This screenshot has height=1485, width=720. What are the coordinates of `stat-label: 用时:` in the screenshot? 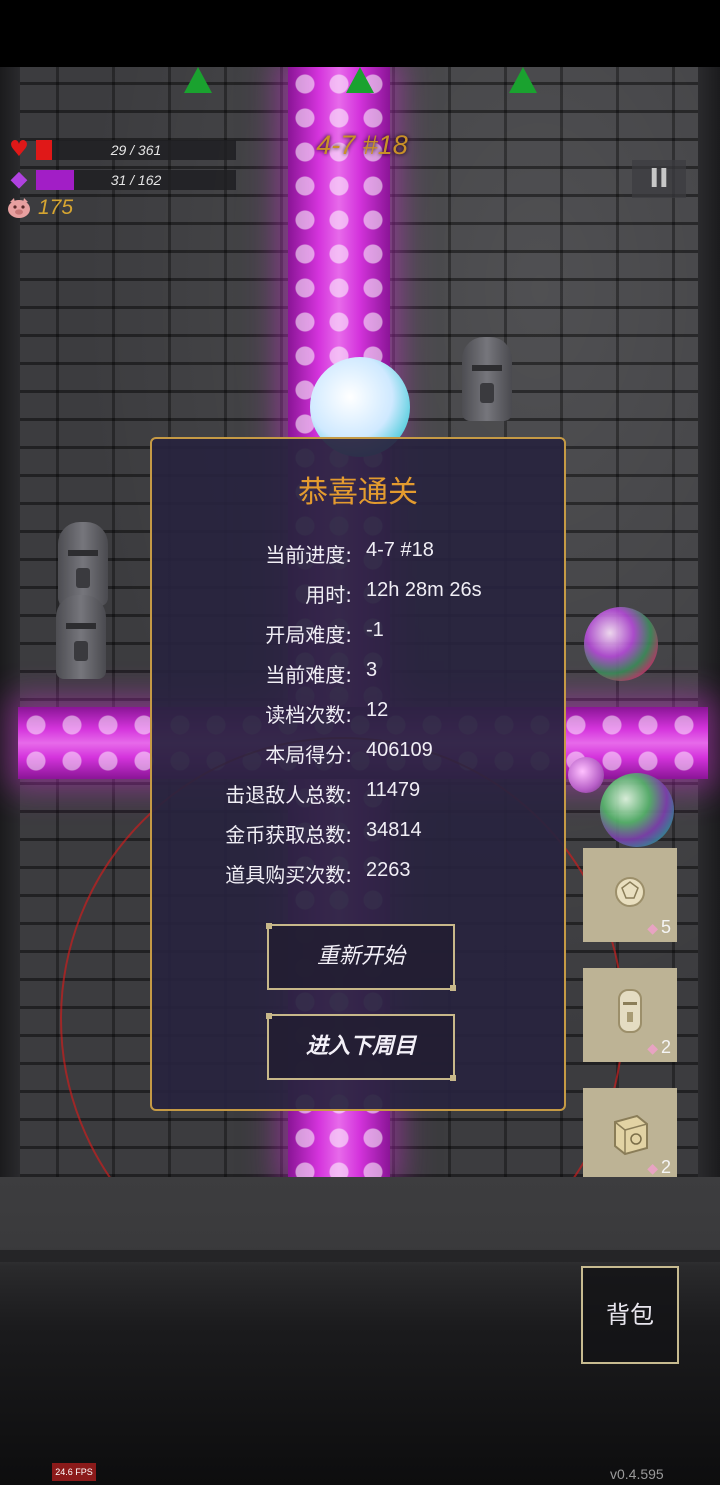 It's located at (328, 595).